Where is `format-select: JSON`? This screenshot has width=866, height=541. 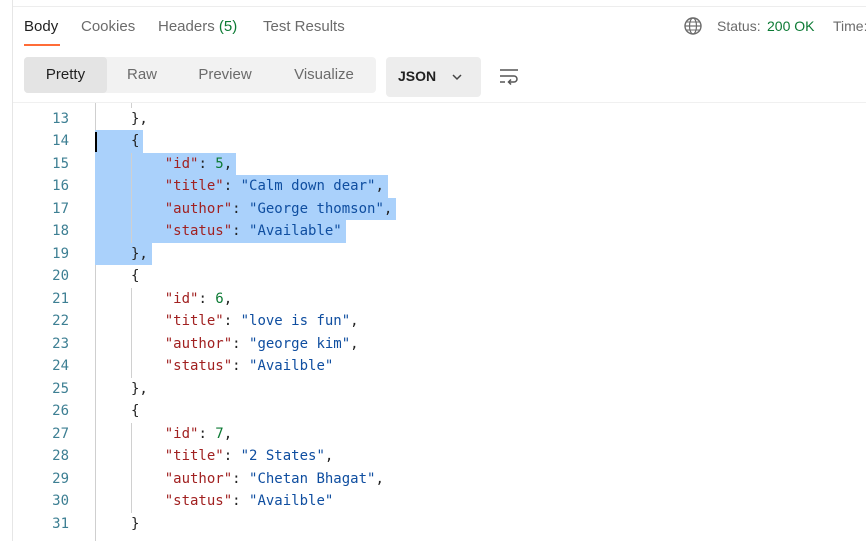
format-select: JSON is located at coordinates (433, 77).